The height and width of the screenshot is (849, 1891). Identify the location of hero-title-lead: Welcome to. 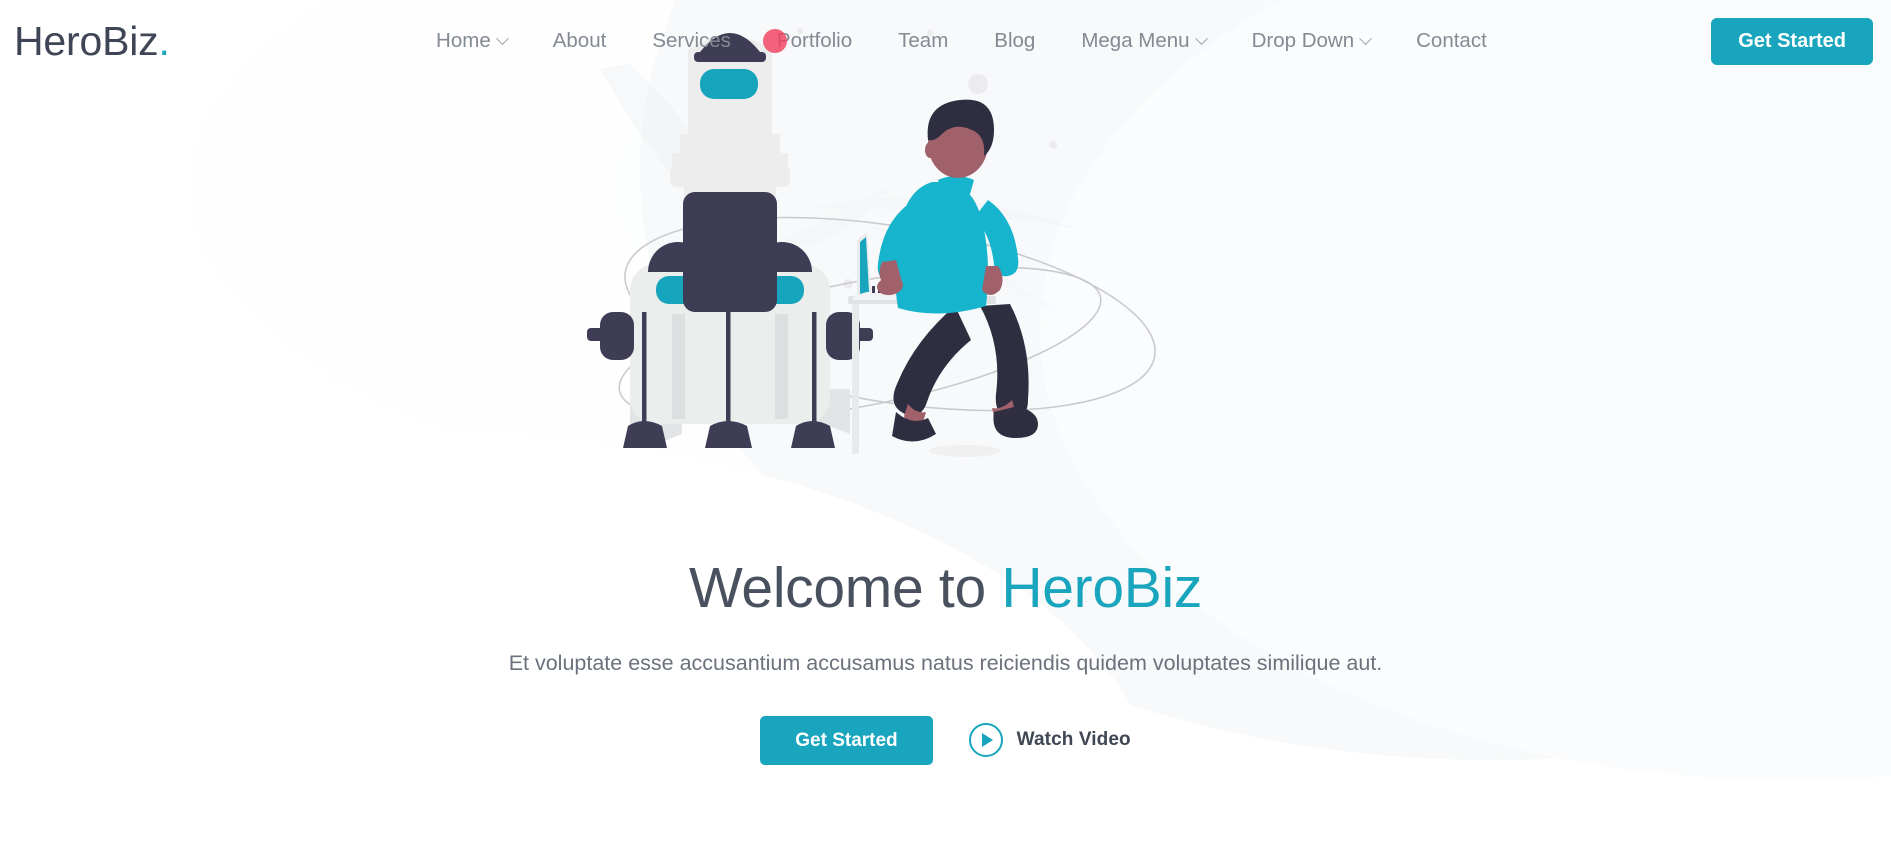
(845, 588).